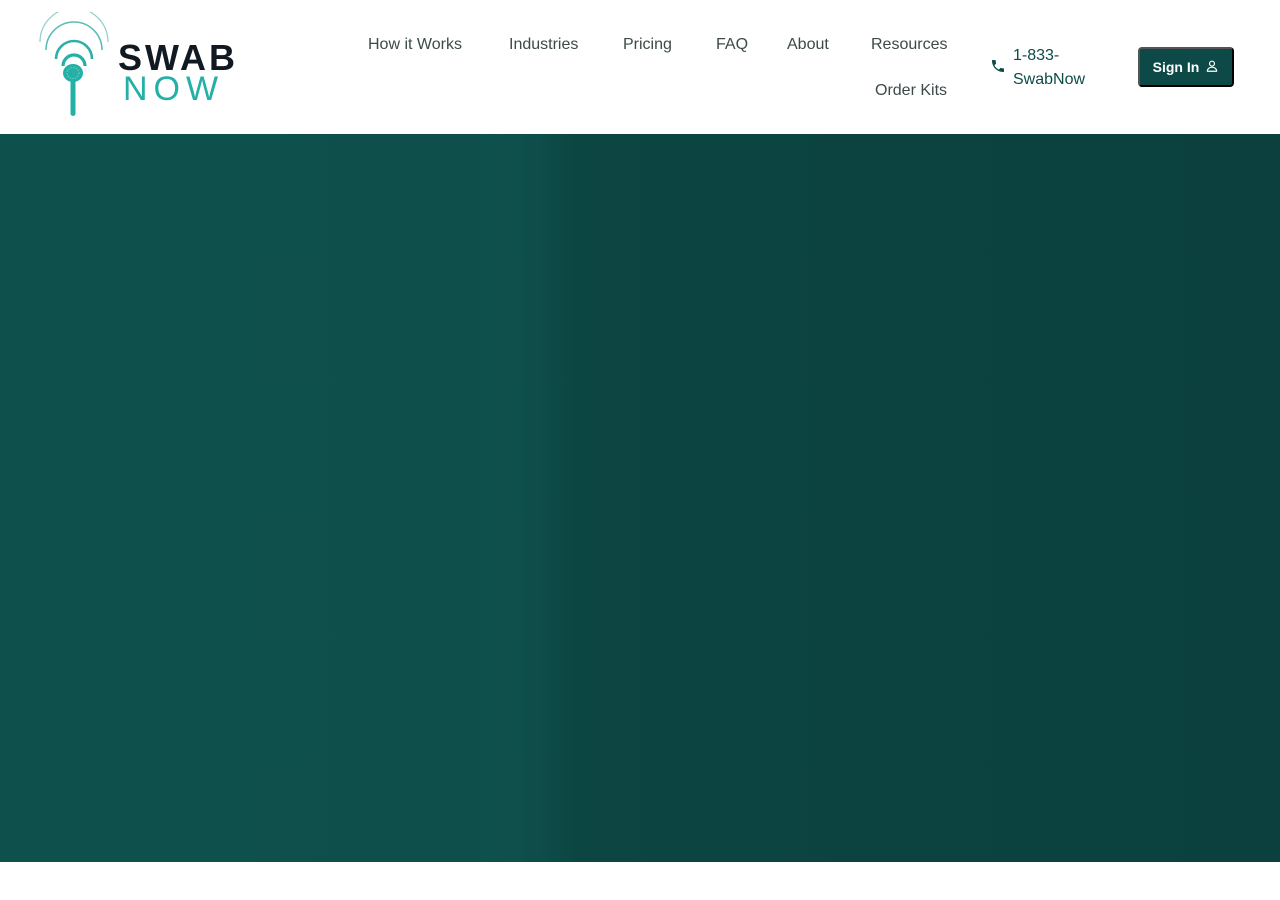 The height and width of the screenshot is (900, 1280). I want to click on nav-faq: FAQ, so click(732, 45).